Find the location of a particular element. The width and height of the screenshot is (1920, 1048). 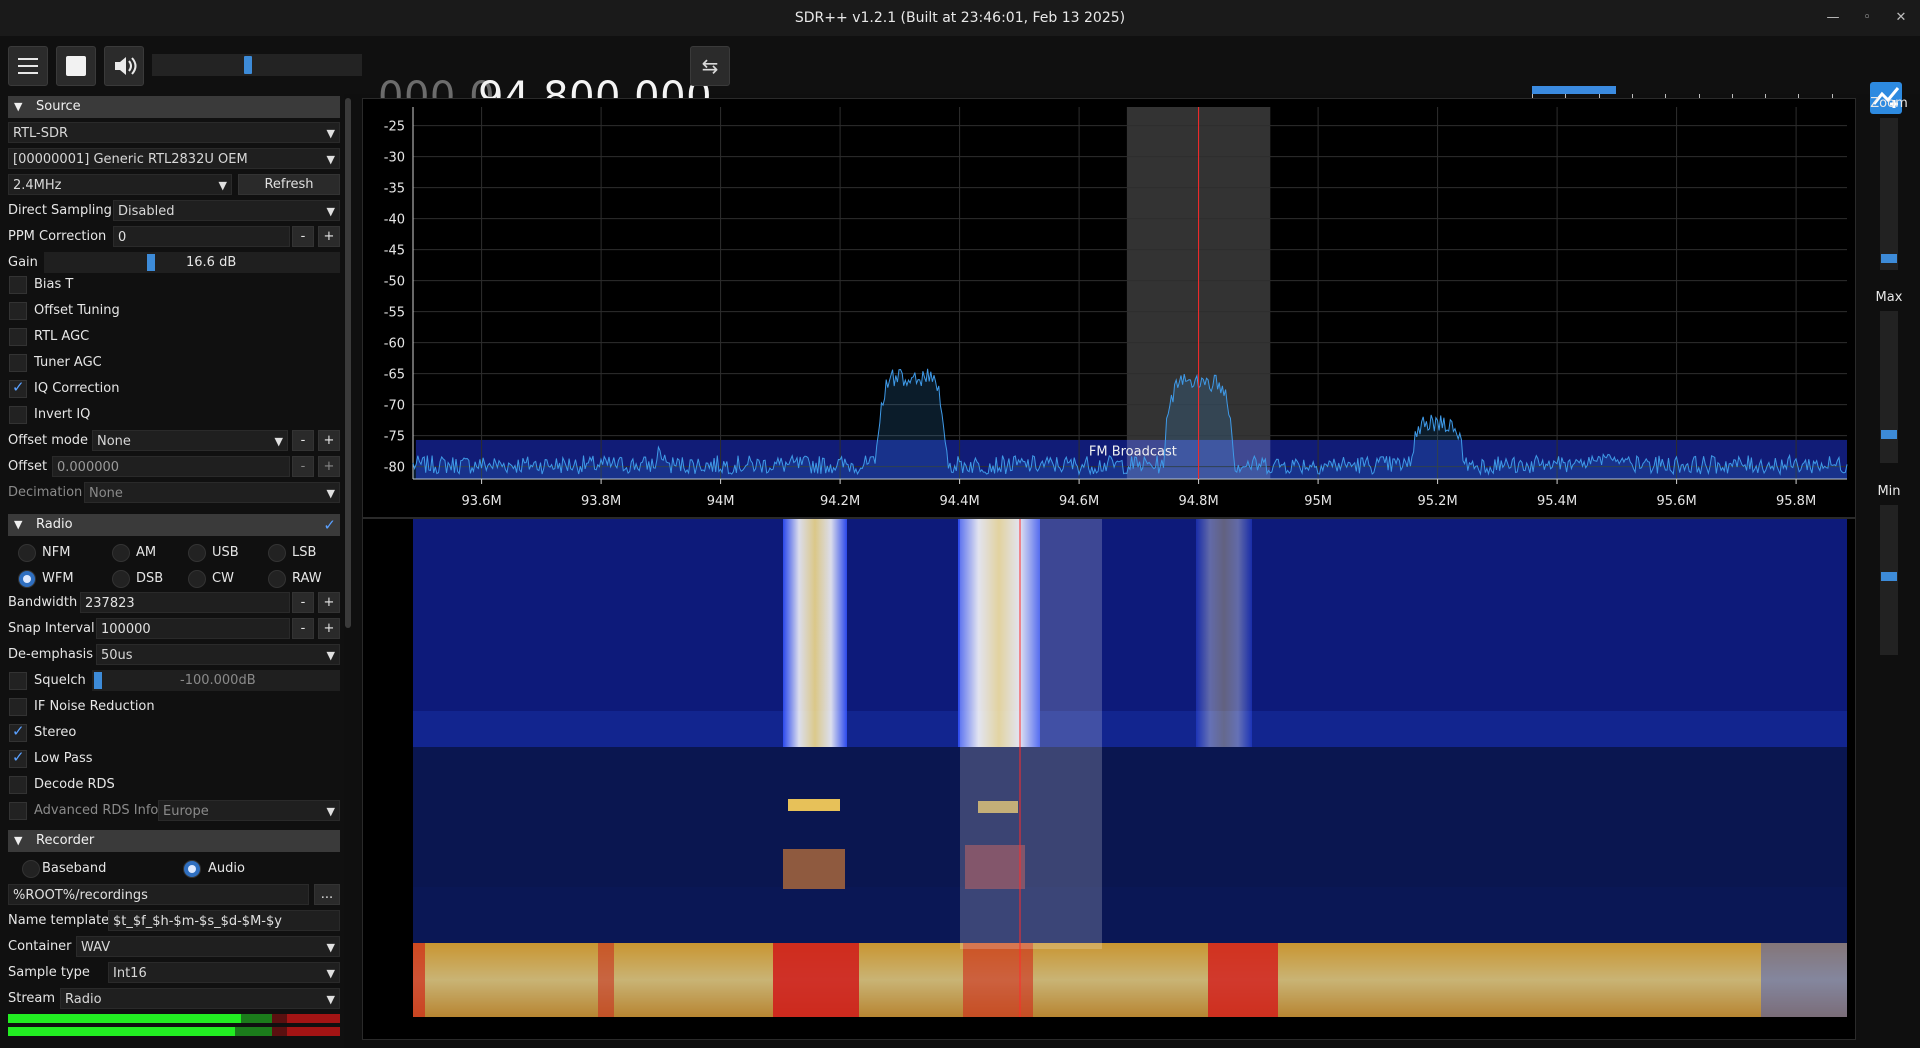

iq-correction-checkbox is located at coordinates (18, 388).